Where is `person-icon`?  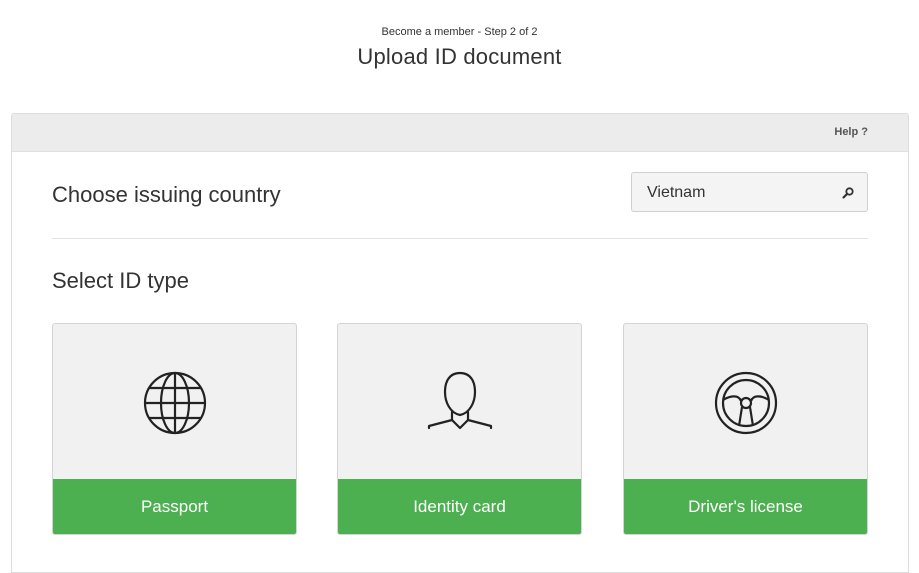 person-icon is located at coordinates (459, 400).